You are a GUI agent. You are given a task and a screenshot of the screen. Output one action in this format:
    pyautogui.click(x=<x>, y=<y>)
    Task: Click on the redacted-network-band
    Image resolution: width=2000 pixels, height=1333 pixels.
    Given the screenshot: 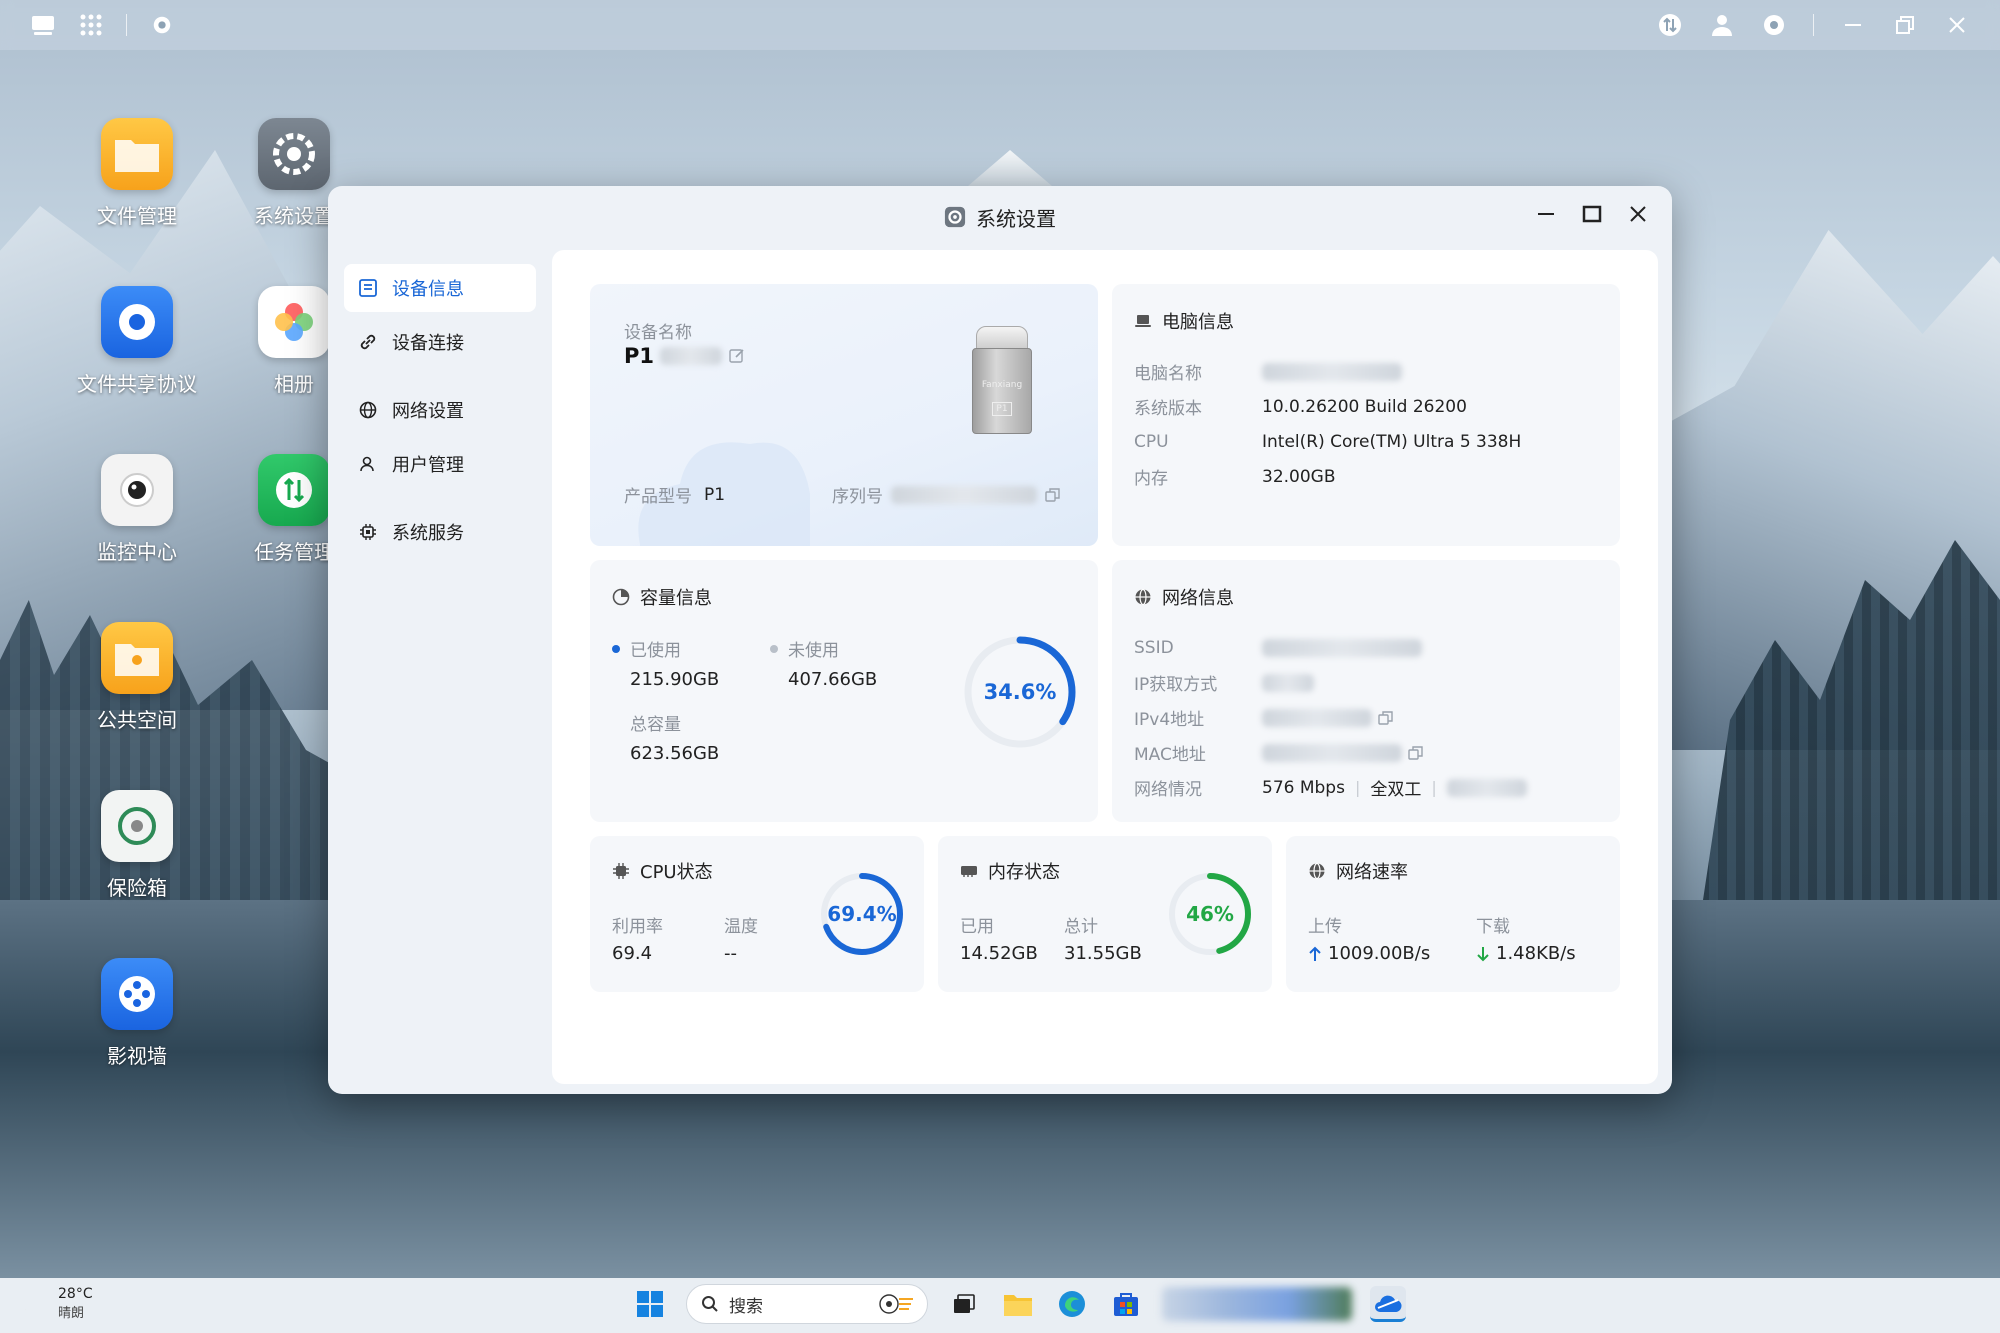 What is the action you would take?
    pyautogui.click(x=1486, y=787)
    